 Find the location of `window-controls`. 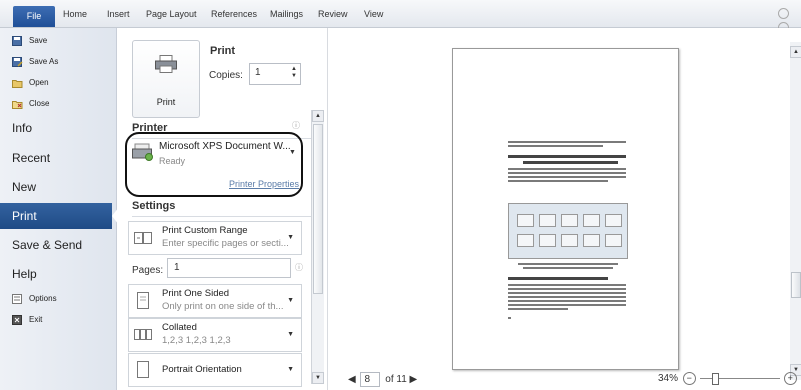

window-controls is located at coordinates (788, 20).